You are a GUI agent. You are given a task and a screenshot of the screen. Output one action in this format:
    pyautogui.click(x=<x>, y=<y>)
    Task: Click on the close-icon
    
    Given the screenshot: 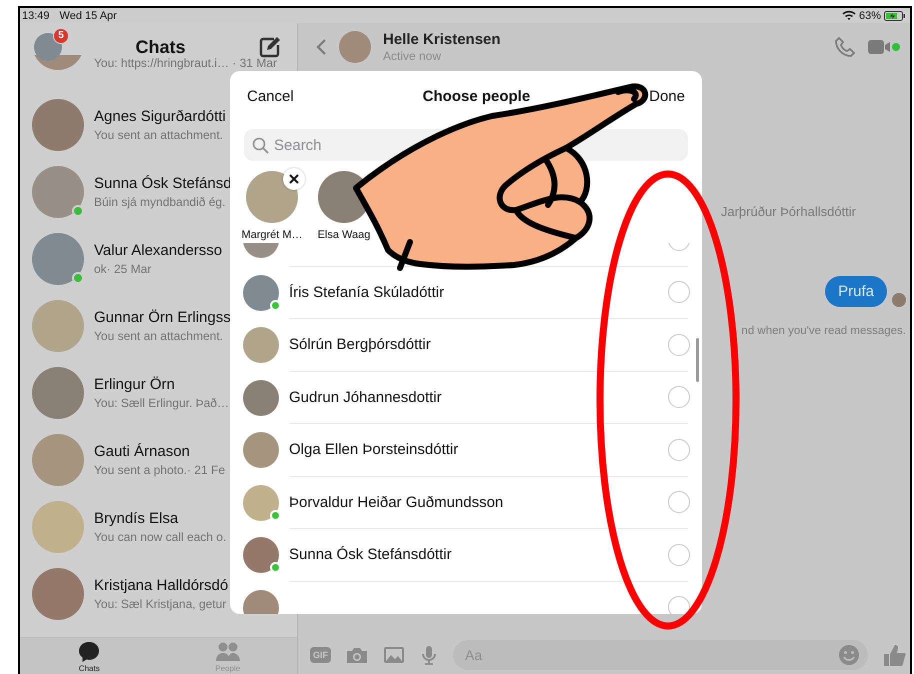 What is the action you would take?
    pyautogui.click(x=294, y=179)
    